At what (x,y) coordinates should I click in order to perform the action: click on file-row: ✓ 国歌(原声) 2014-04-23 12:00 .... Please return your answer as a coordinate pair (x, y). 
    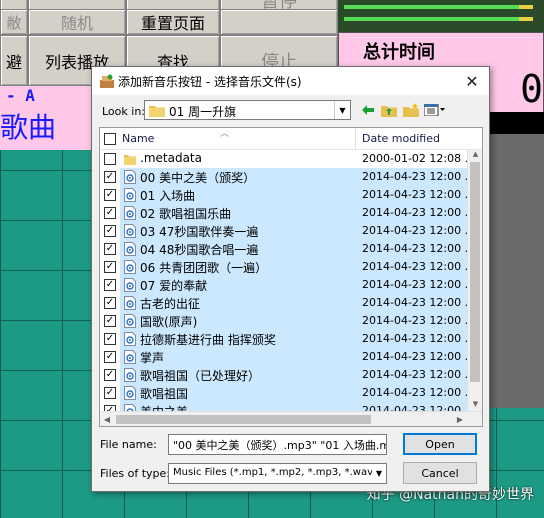
    Looking at the image, I should click on (287, 321).